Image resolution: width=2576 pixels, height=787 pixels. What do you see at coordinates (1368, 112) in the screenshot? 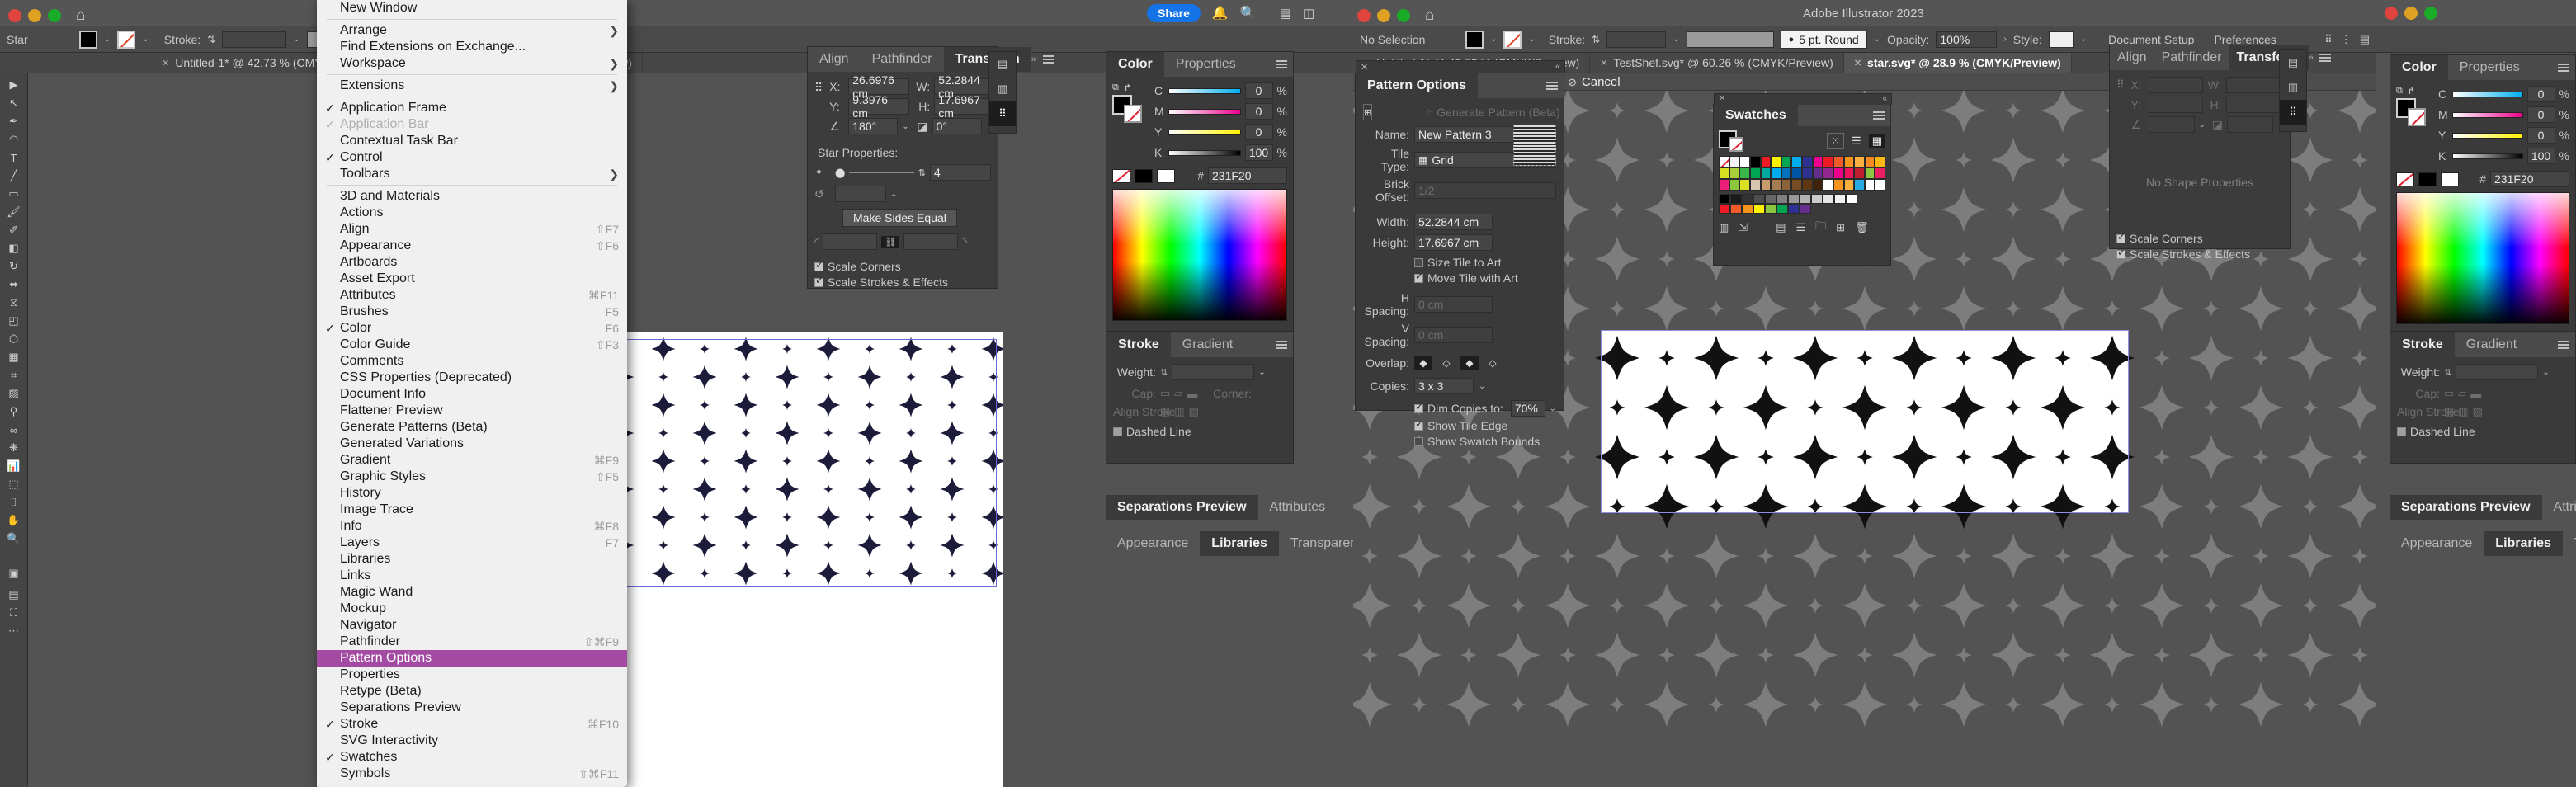
I see `pattern-tile-tool-icon: ⊞` at bounding box center [1368, 112].